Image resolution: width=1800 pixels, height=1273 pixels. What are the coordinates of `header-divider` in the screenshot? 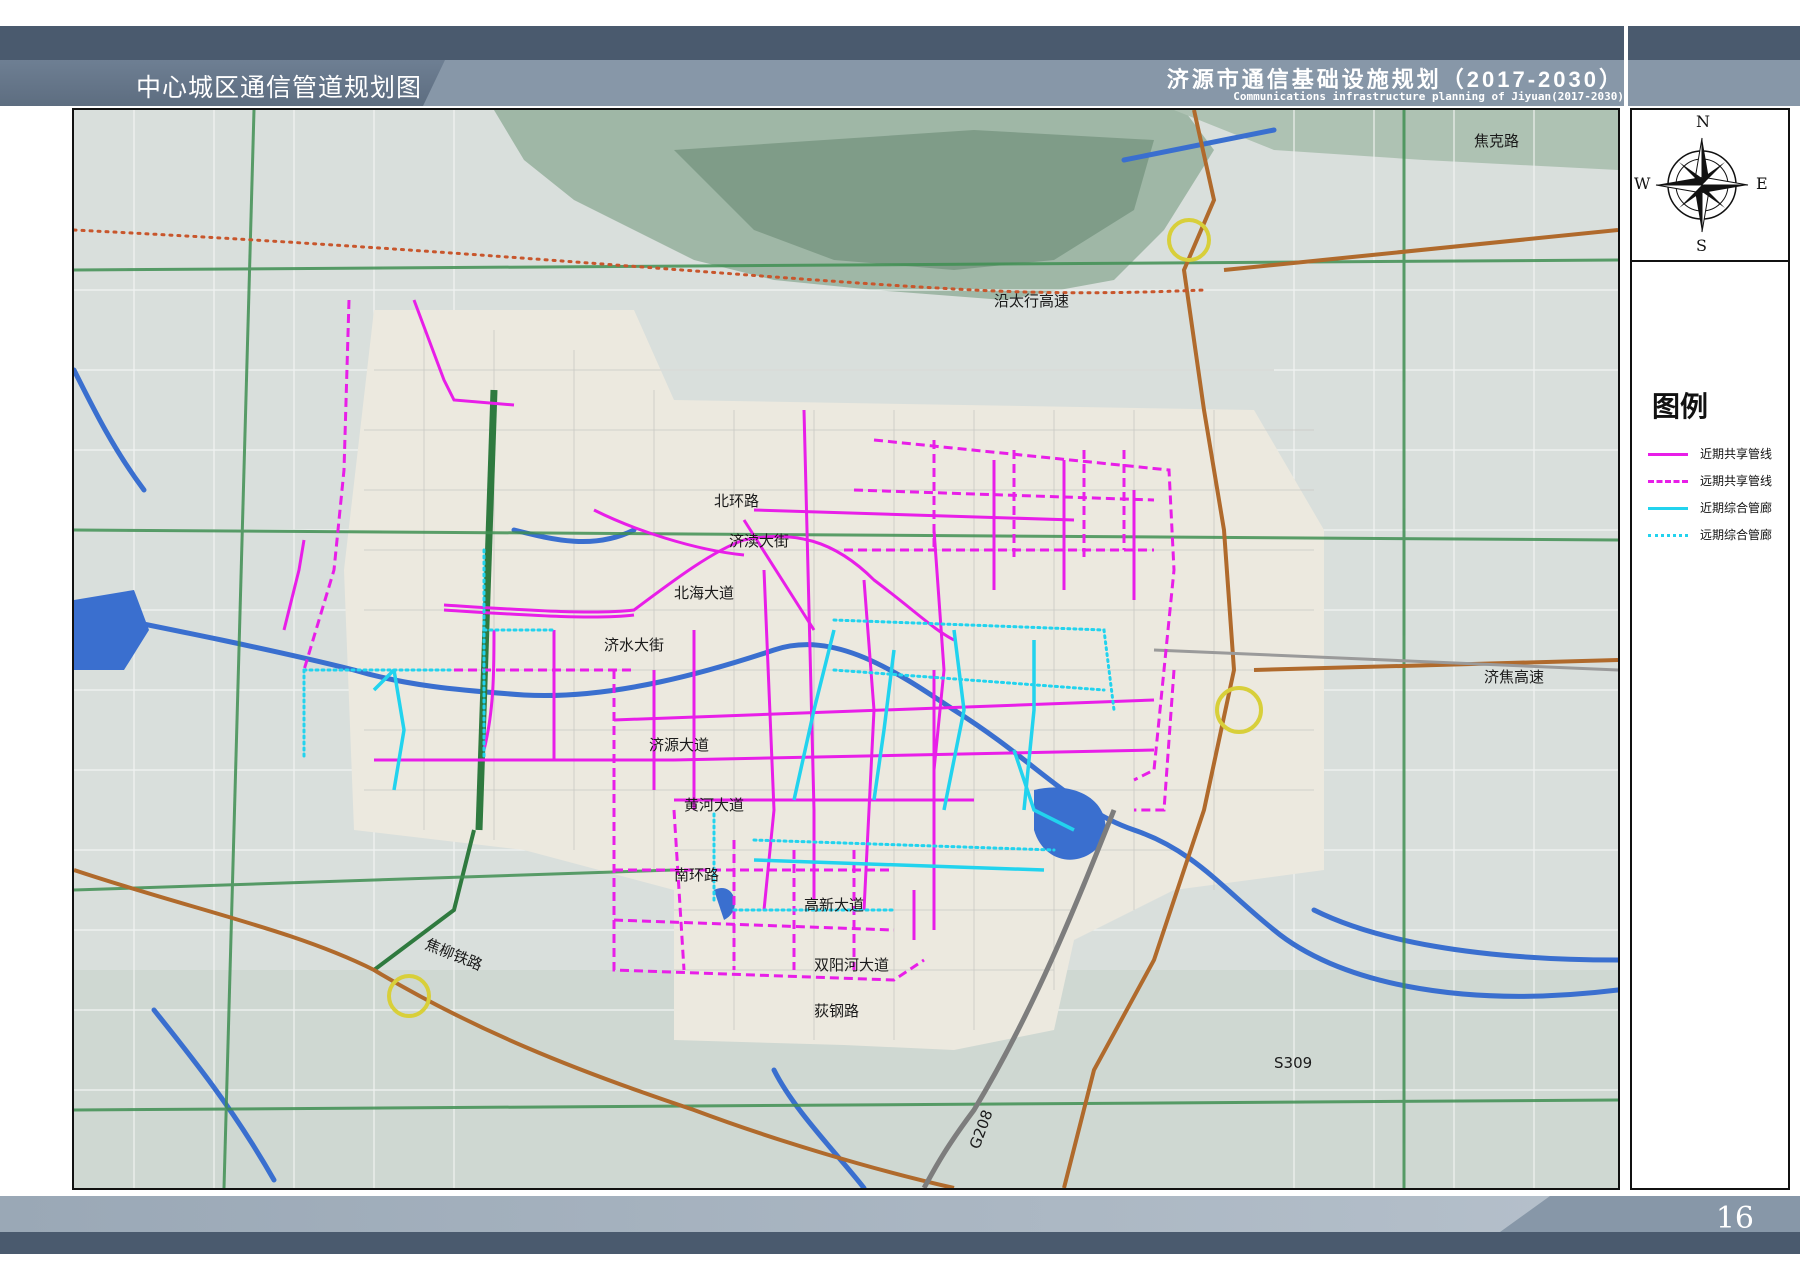 It's located at (1626, 616).